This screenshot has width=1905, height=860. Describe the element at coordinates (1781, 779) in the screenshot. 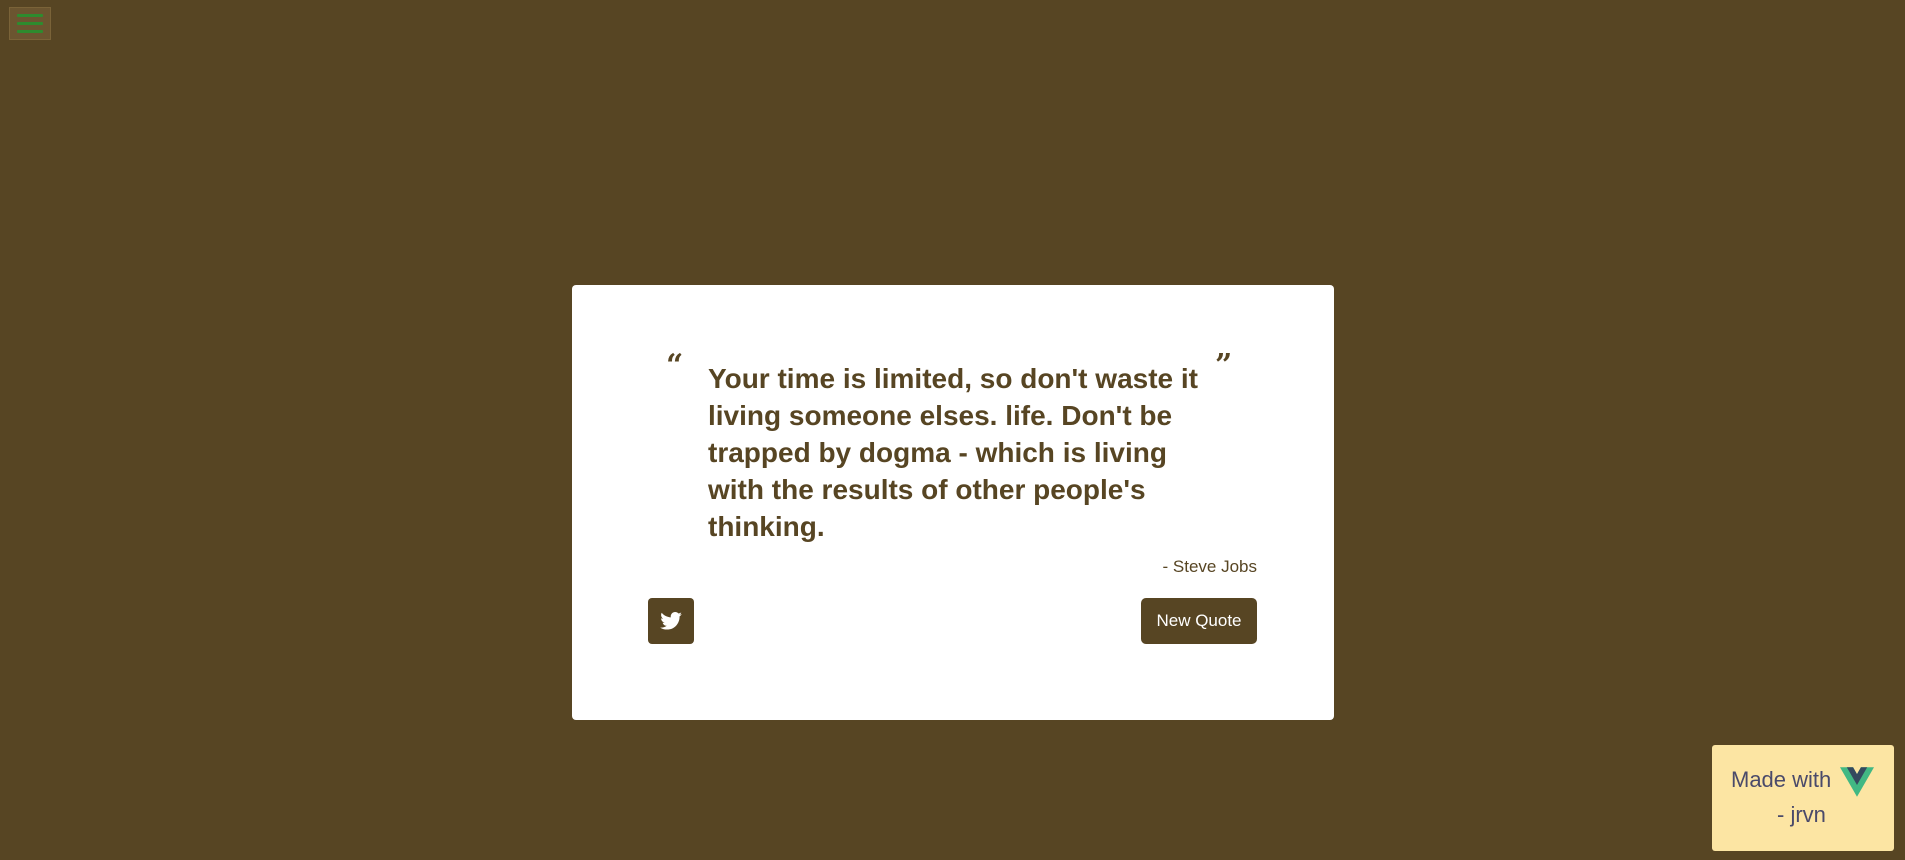

I see `made-with-label: Made with` at that location.